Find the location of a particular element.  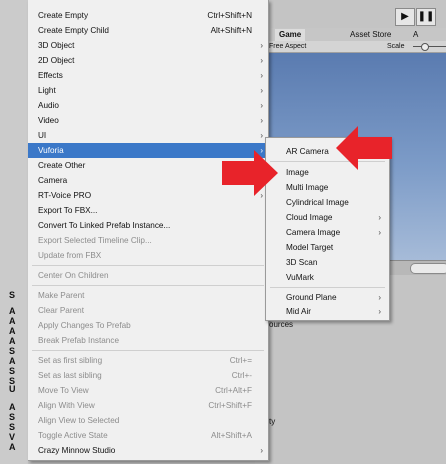

menu-item-shortcut: Ctrl+- is located at coordinates (241, 375).